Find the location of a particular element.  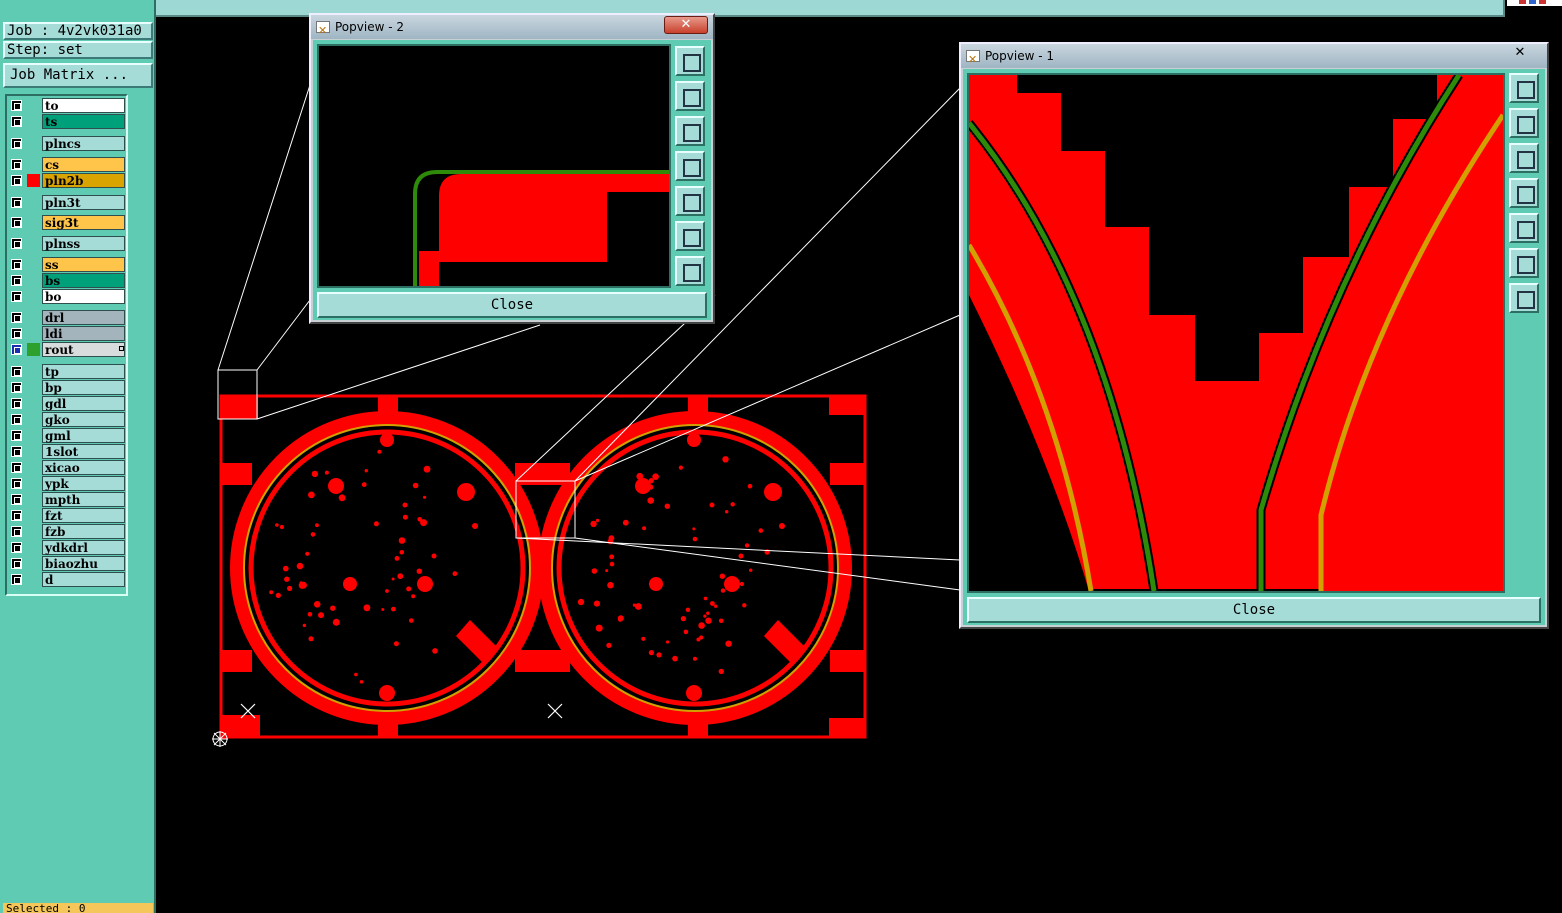

layer-name: sig3t is located at coordinates (83, 222).